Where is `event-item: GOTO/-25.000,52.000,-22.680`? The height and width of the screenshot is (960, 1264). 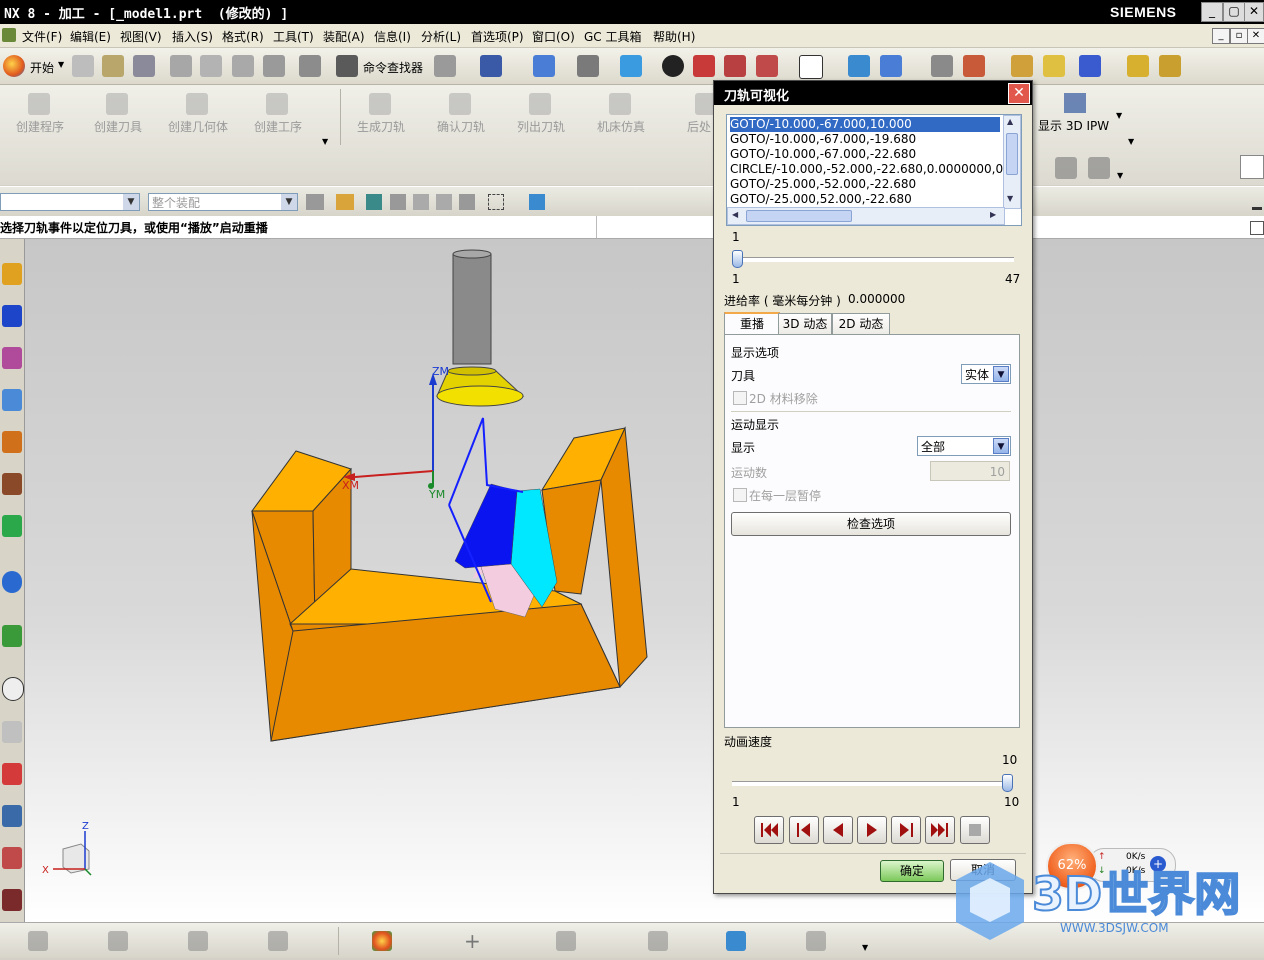
event-item: GOTO/-25.000,52.000,-22.680 is located at coordinates (821, 199).